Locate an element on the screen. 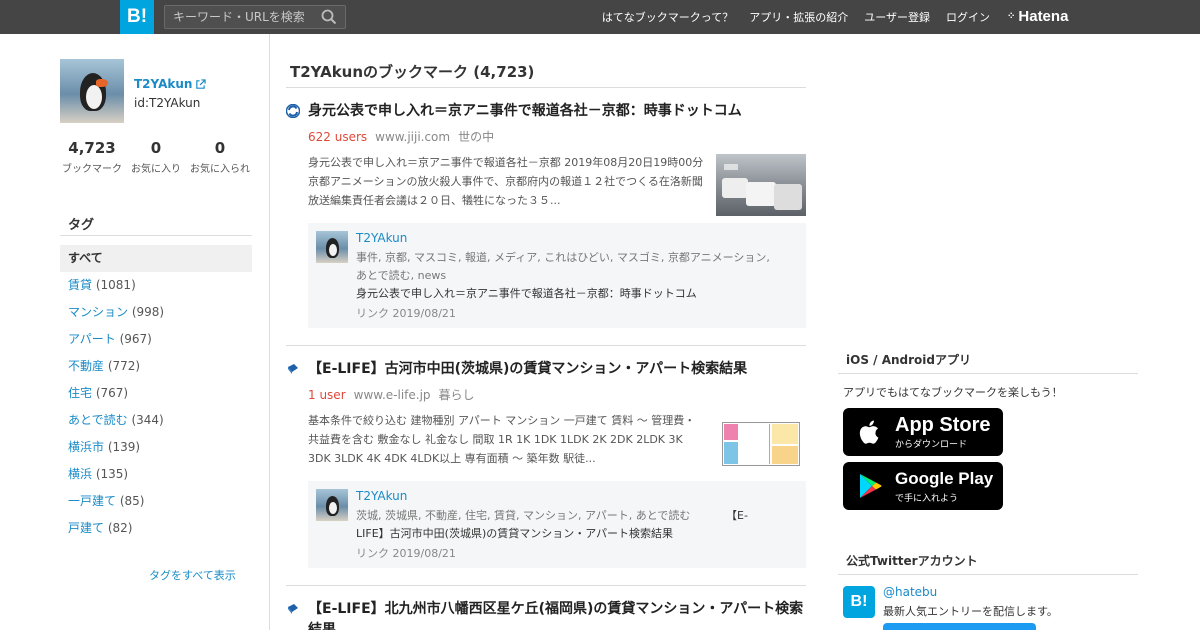 Image resolution: width=1200 pixels, height=630 pixels. stat-bookmarks: 4,723 ブックマーク is located at coordinates (92, 157).